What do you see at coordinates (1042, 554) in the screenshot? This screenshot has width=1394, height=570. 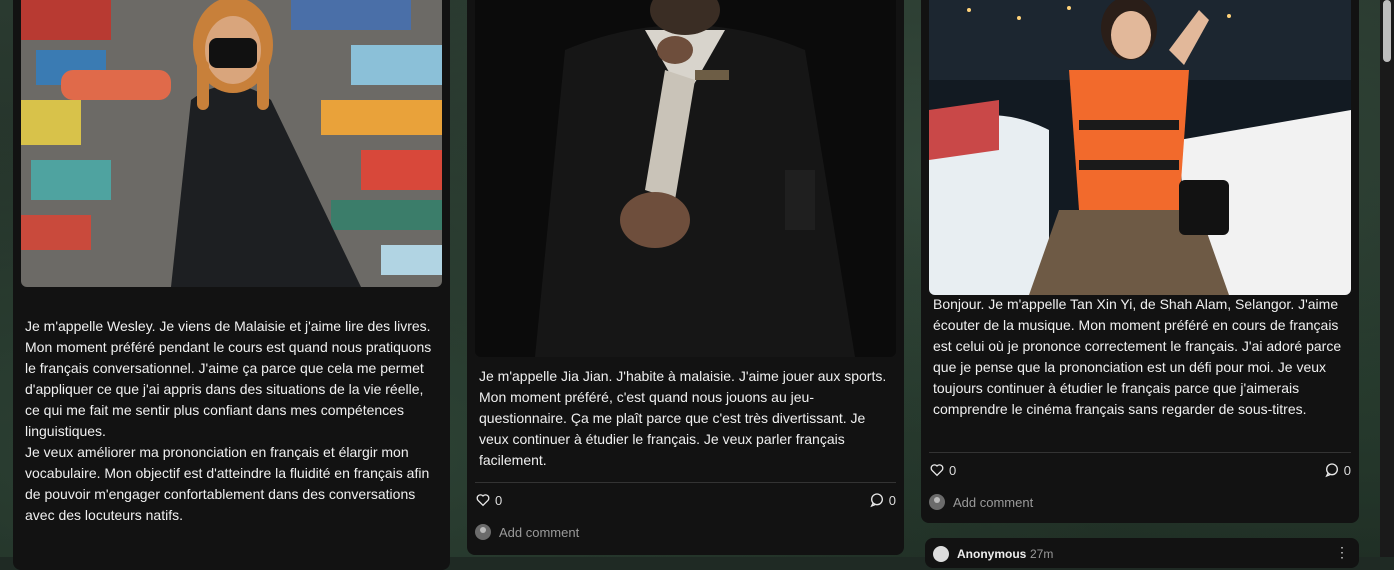 I see `comment-time: 27m` at bounding box center [1042, 554].